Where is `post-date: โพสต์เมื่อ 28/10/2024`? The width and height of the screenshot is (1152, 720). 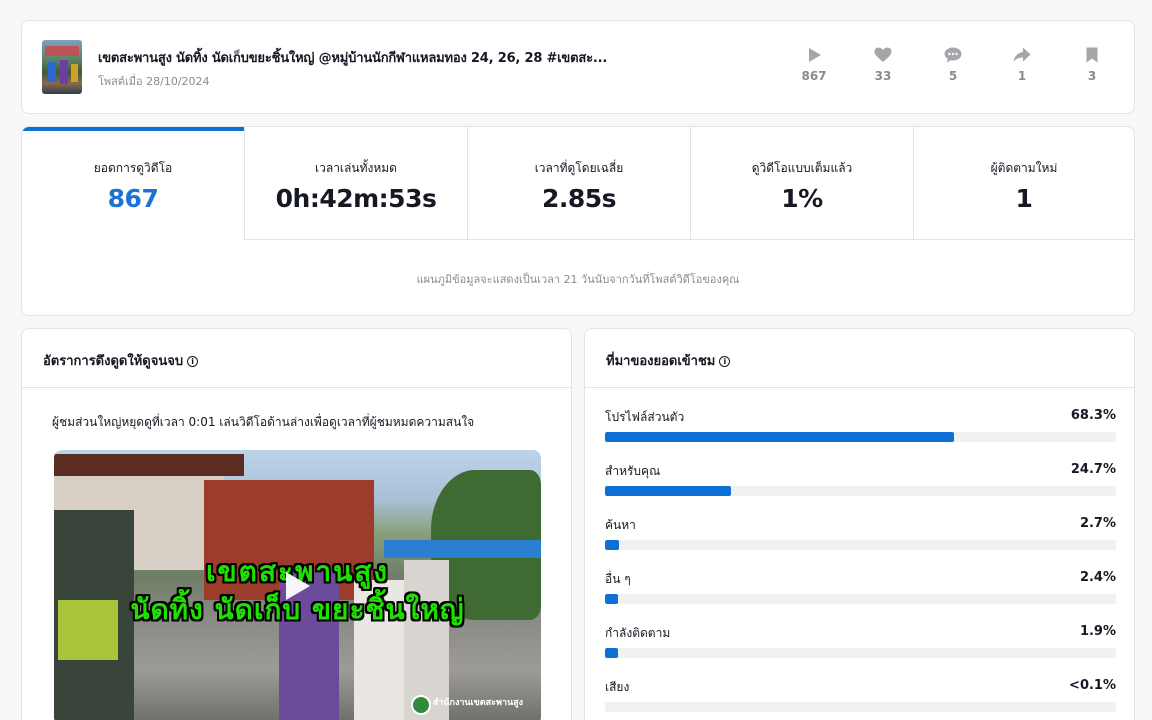 post-date: โพสต์เมื่อ 28/10/2024 is located at coordinates (154, 81).